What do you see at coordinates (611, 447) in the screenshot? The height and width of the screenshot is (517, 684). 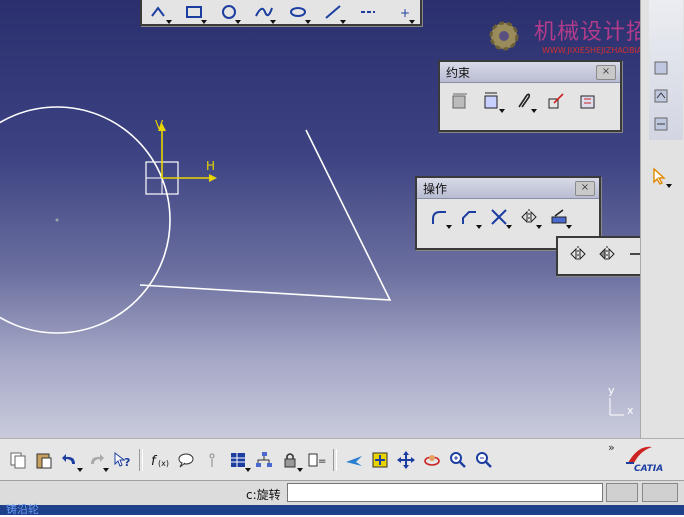 I see `toolbar-overflow-icon: »` at bounding box center [611, 447].